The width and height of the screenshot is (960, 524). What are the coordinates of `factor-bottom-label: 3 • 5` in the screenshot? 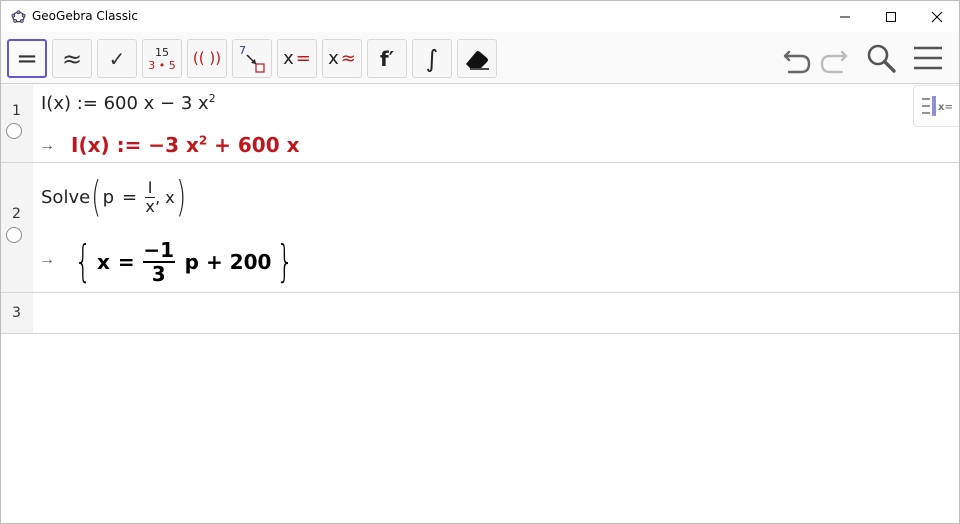 It's located at (162, 65).